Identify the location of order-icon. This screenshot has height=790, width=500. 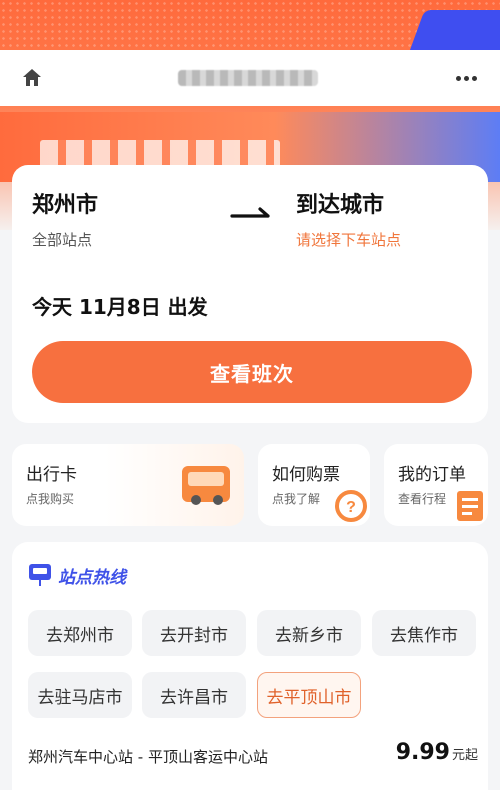
(470, 506).